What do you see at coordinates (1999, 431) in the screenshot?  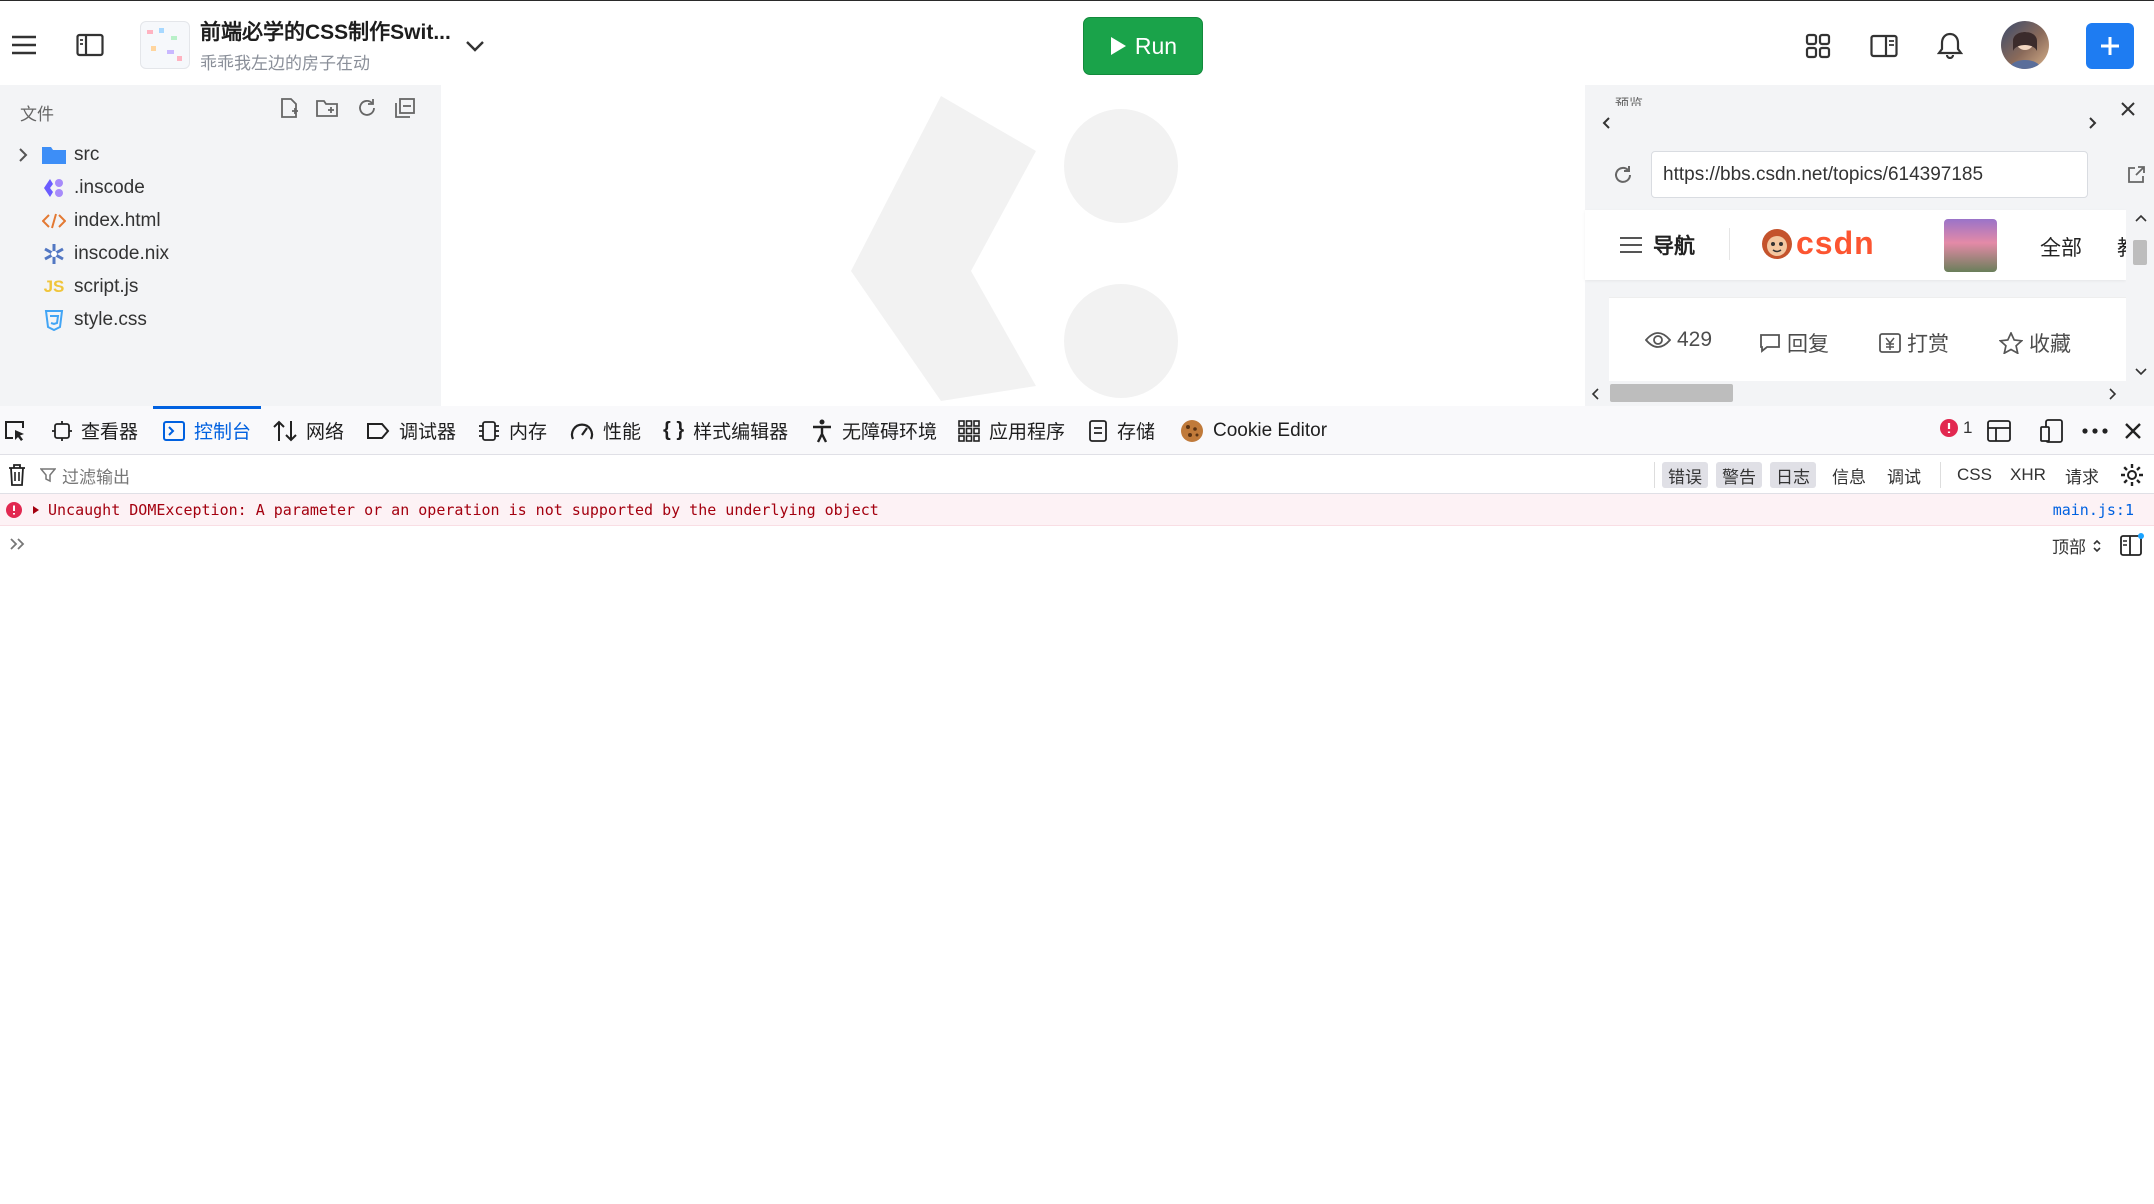 I see `split-console-icon` at bounding box center [1999, 431].